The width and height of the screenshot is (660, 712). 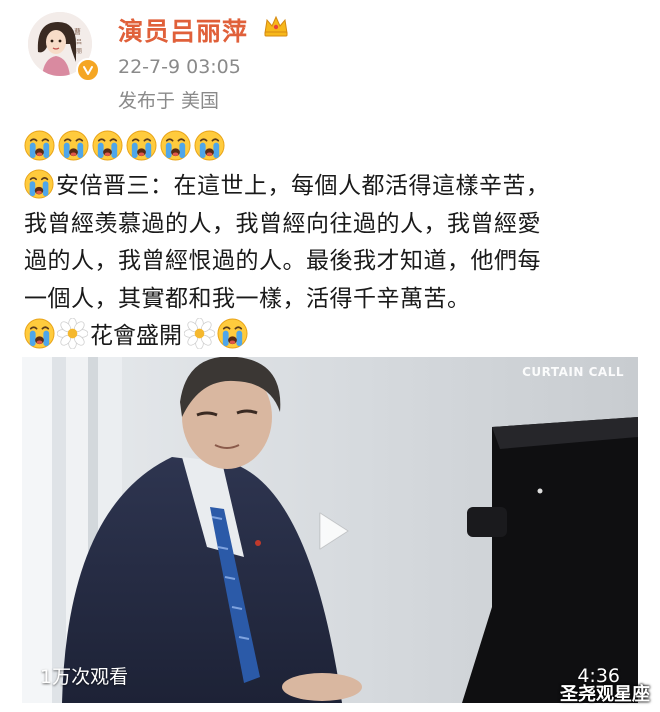 I want to click on post-text-line: 一個人，其實都和我一樣，活得千辛萬苦。, so click(x=247, y=298).